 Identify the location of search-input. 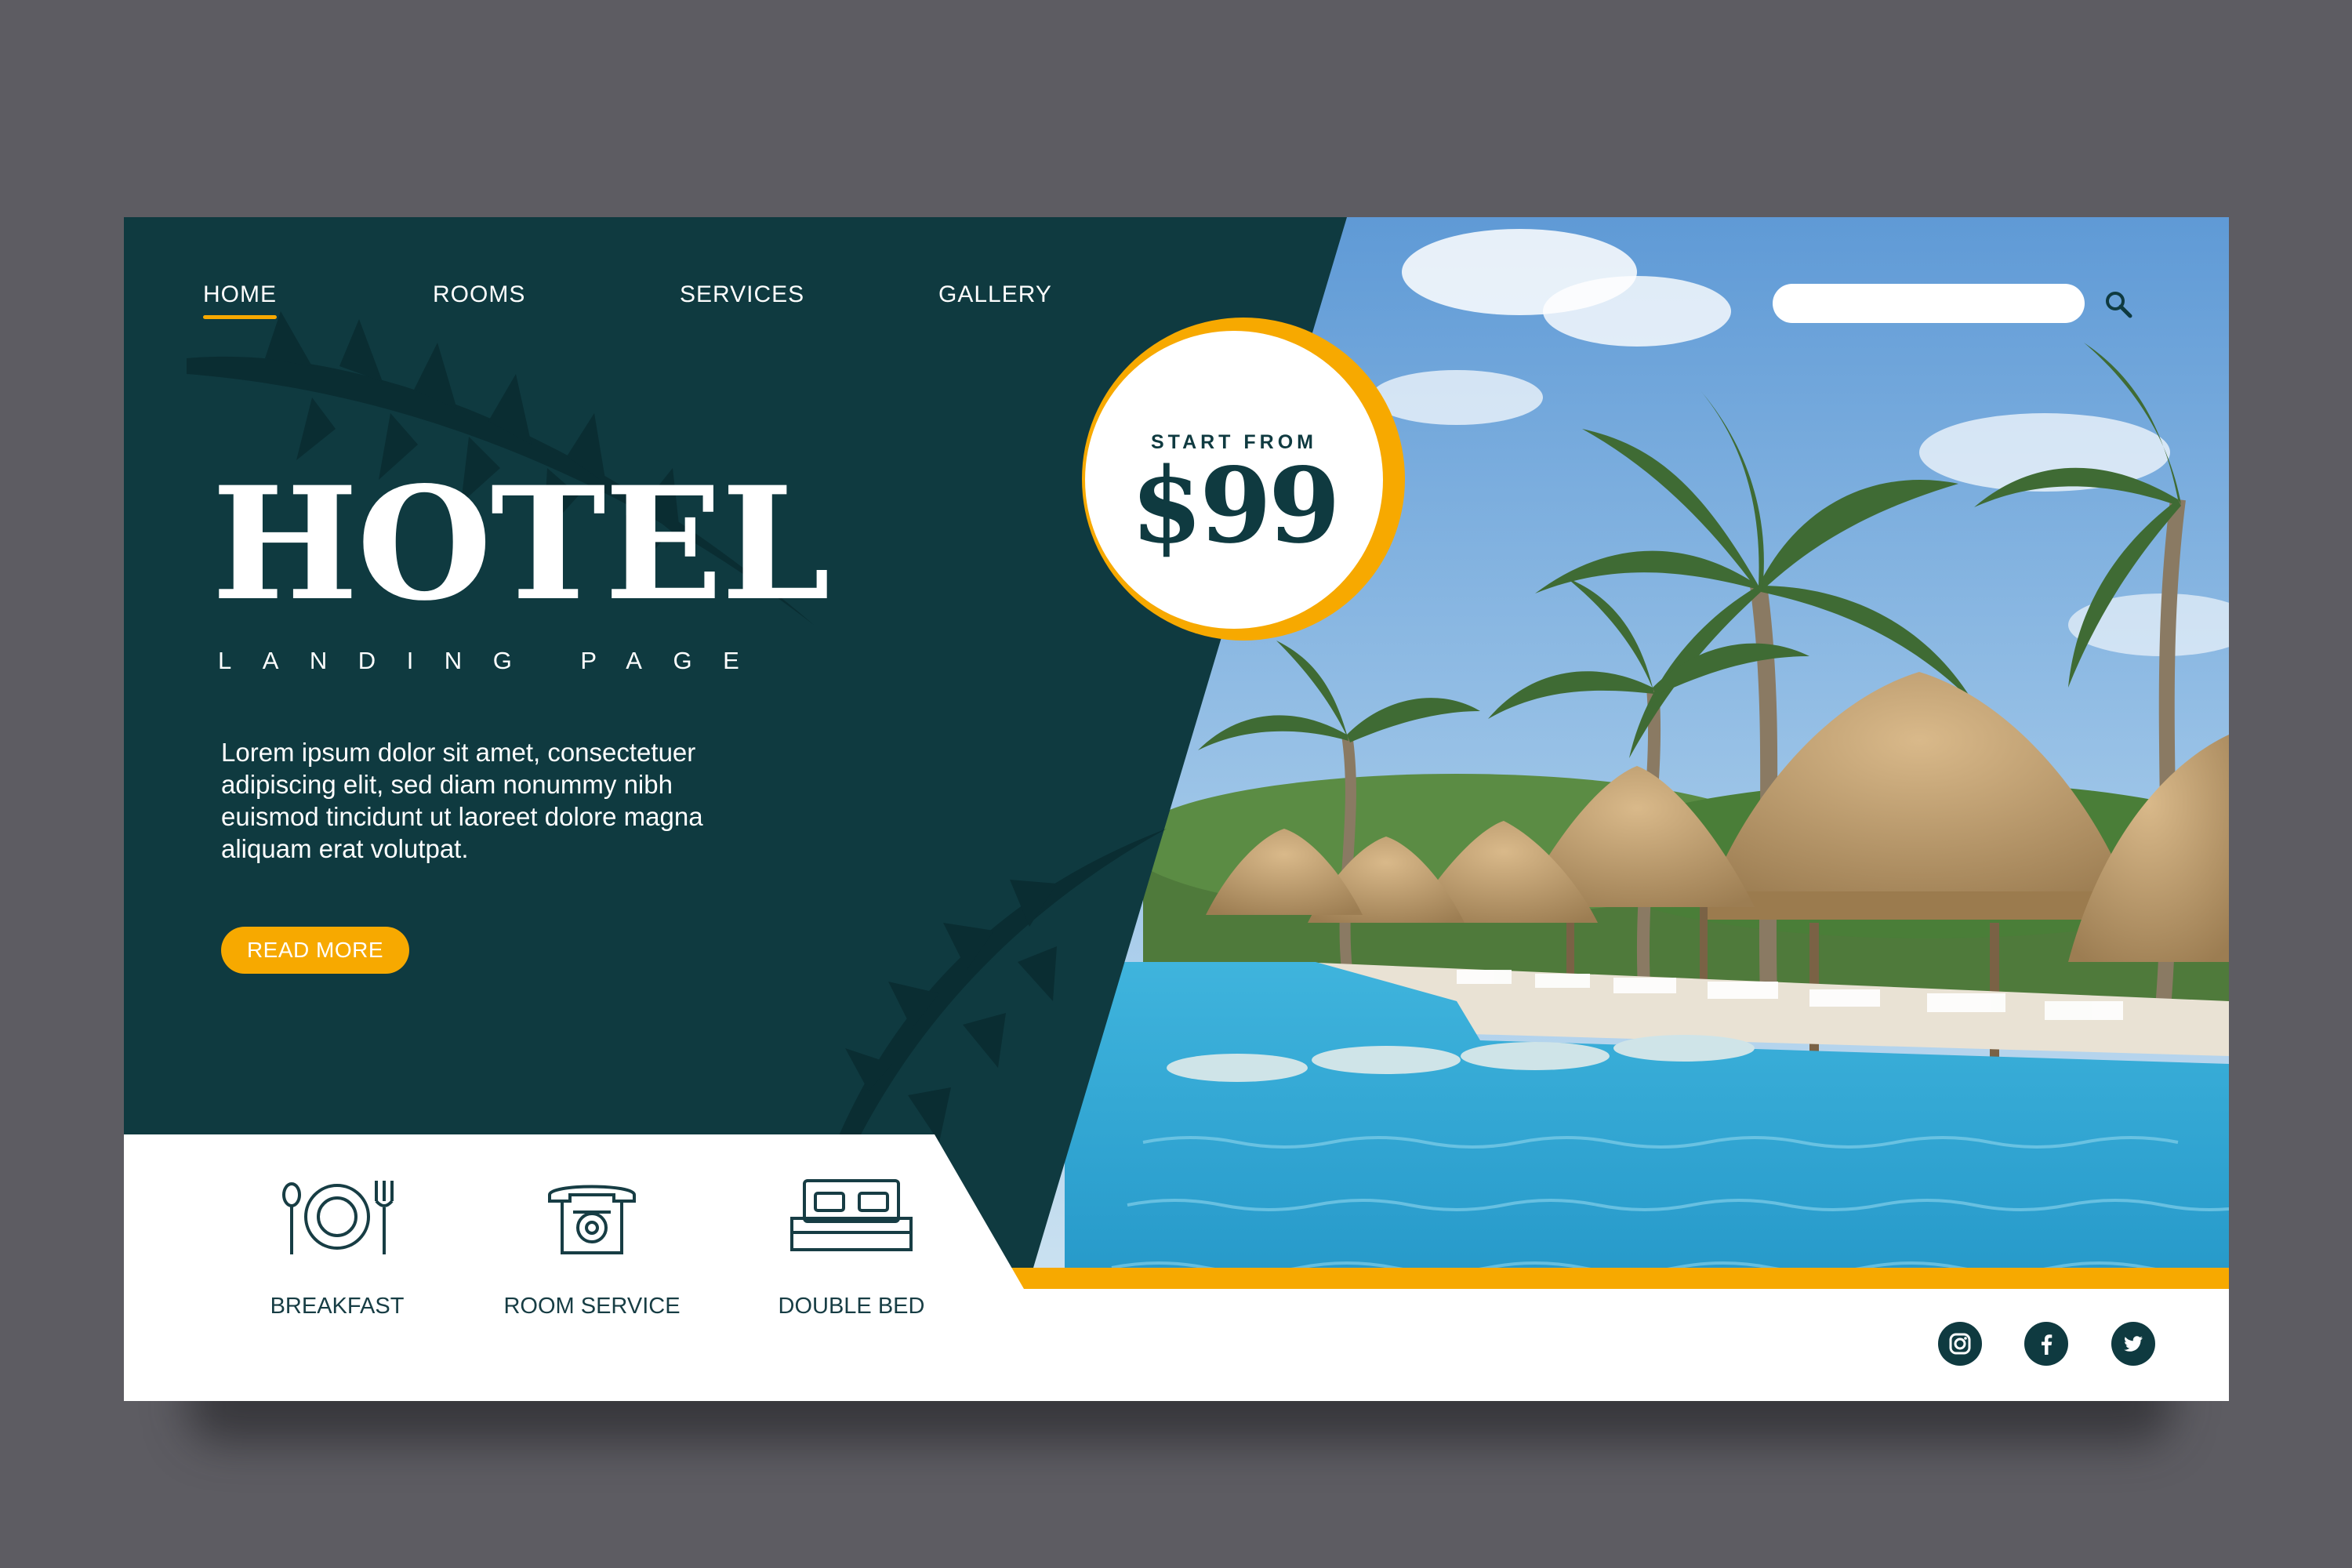
(1929, 303).